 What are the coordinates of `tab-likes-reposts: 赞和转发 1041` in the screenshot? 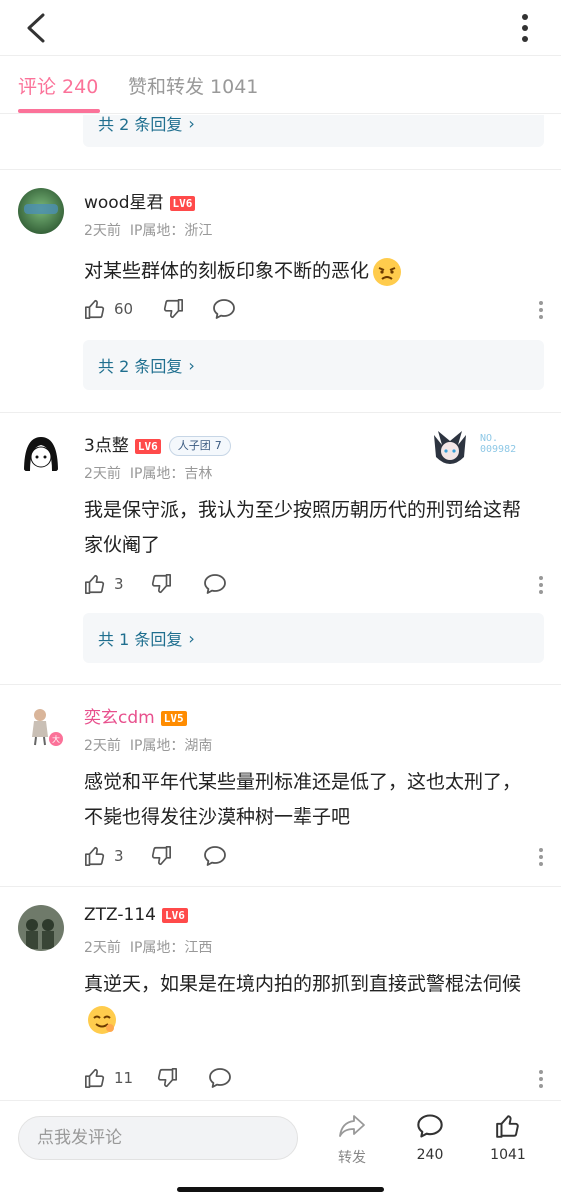 It's located at (193, 85).